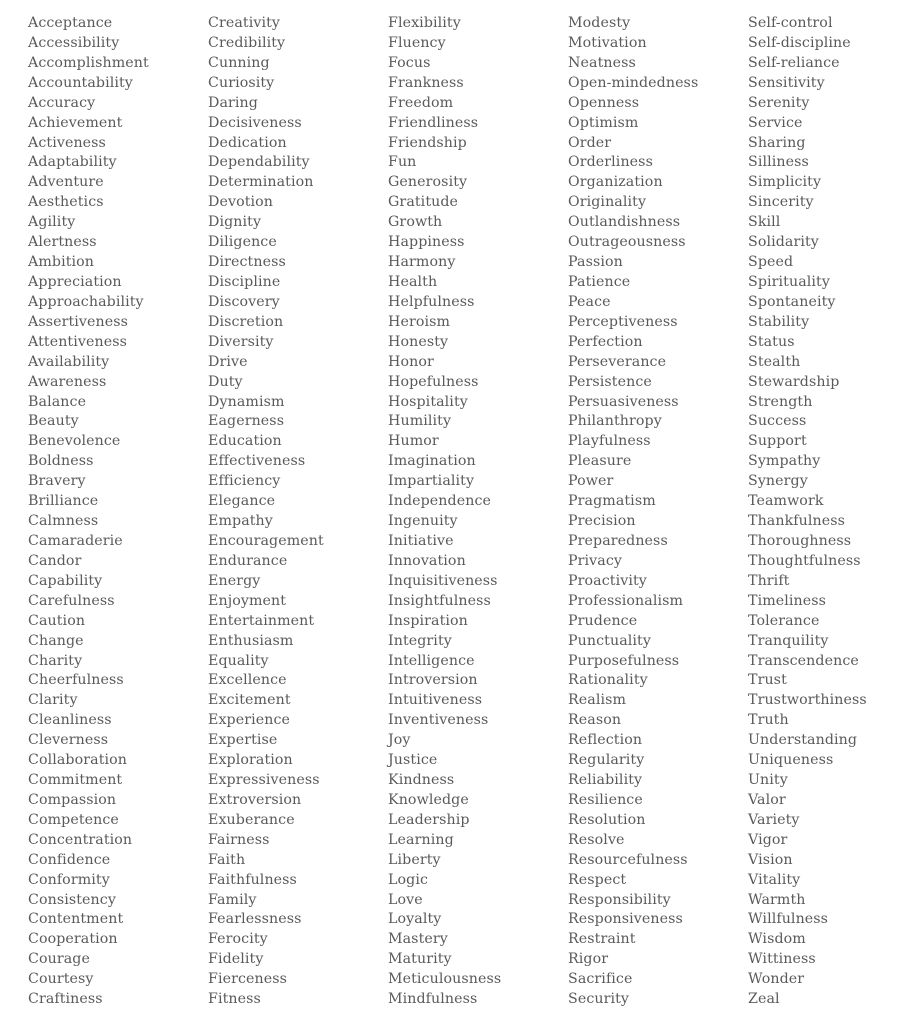  What do you see at coordinates (623, 401) in the screenshot?
I see `value-word: Persuasiveness` at bounding box center [623, 401].